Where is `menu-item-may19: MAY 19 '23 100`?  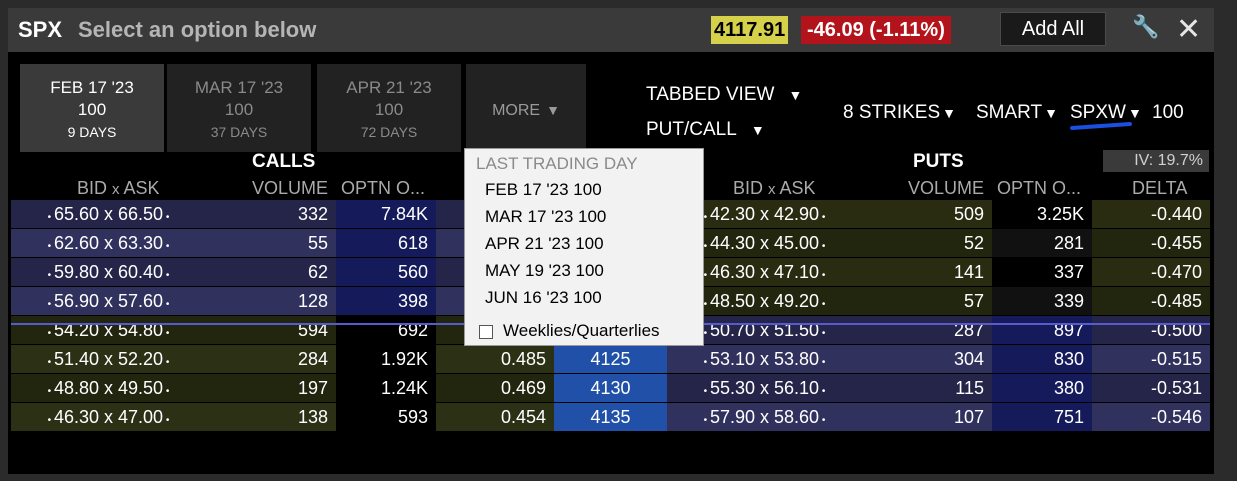 menu-item-may19: MAY 19 '23 100 is located at coordinates (544, 271).